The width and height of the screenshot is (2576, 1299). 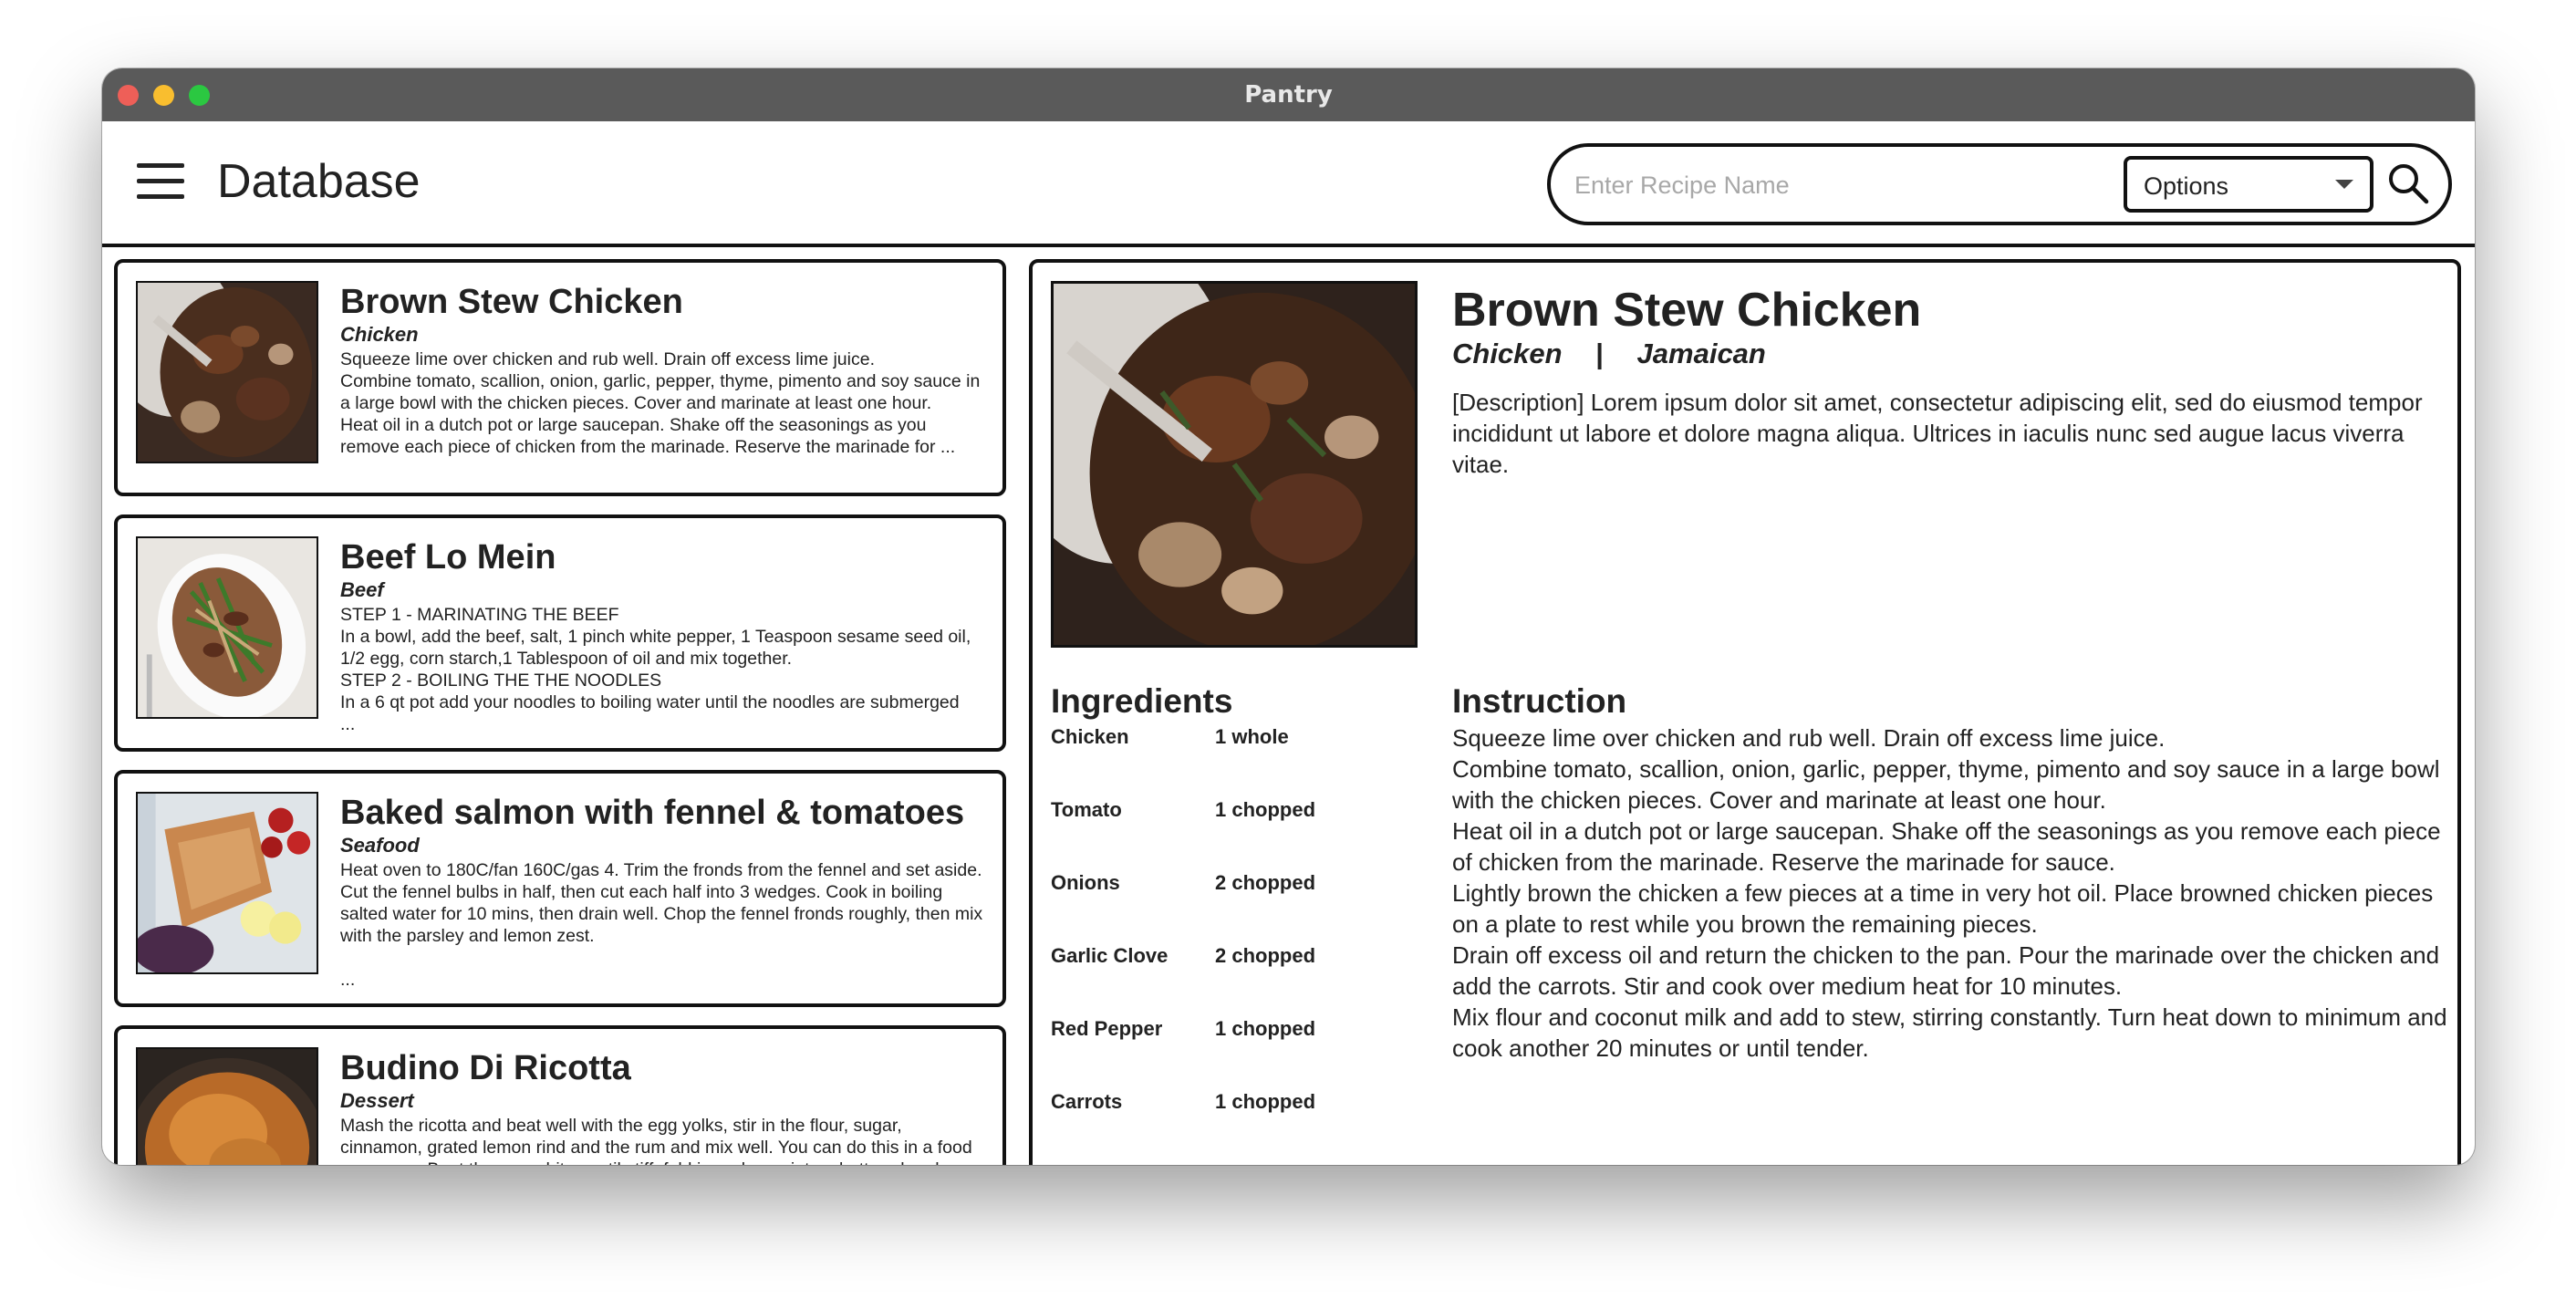 What do you see at coordinates (1090, 736) in the screenshot?
I see `ingredient-name: Chicken` at bounding box center [1090, 736].